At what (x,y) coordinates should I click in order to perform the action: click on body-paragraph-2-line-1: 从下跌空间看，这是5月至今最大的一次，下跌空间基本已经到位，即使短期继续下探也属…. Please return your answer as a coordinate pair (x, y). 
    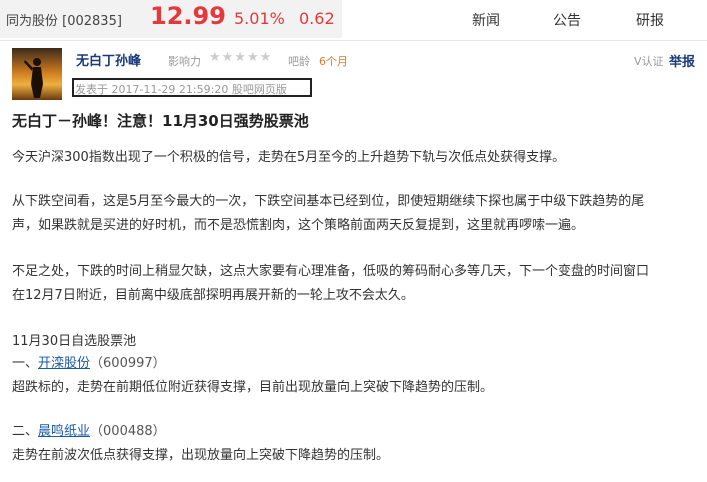
    Looking at the image, I should click on (328, 201).